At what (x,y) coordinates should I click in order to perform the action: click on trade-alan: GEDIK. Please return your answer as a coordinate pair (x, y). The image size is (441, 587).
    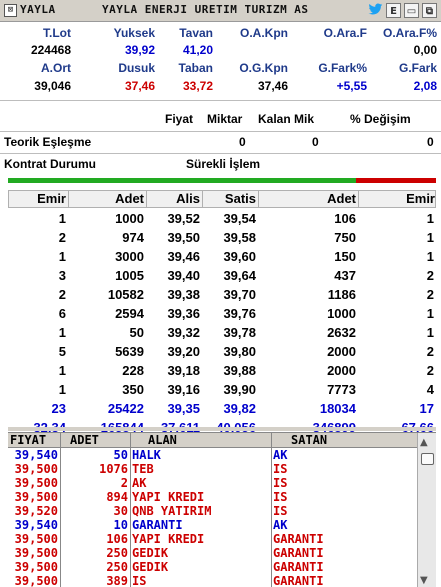
    Looking at the image, I should click on (150, 553).